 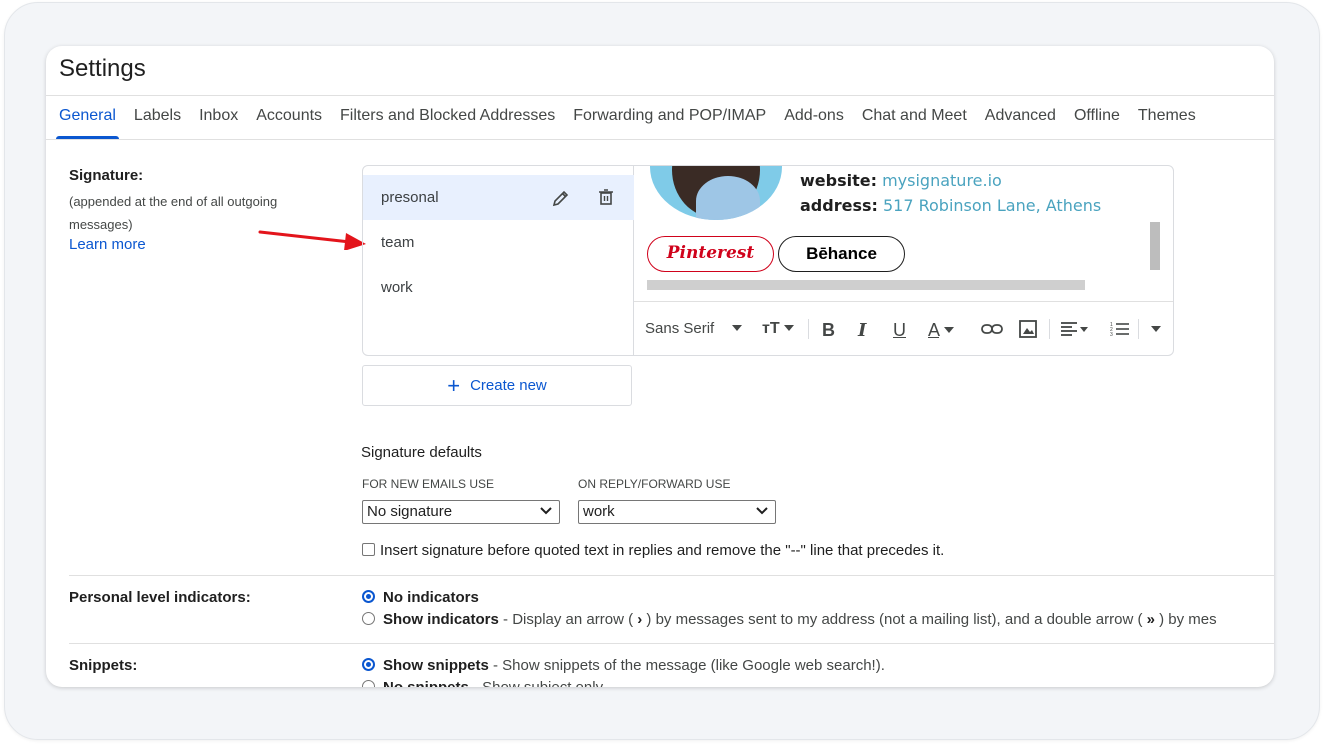 I want to click on tab-forwarding: Forwarding and POP/IMAP, so click(x=669, y=123).